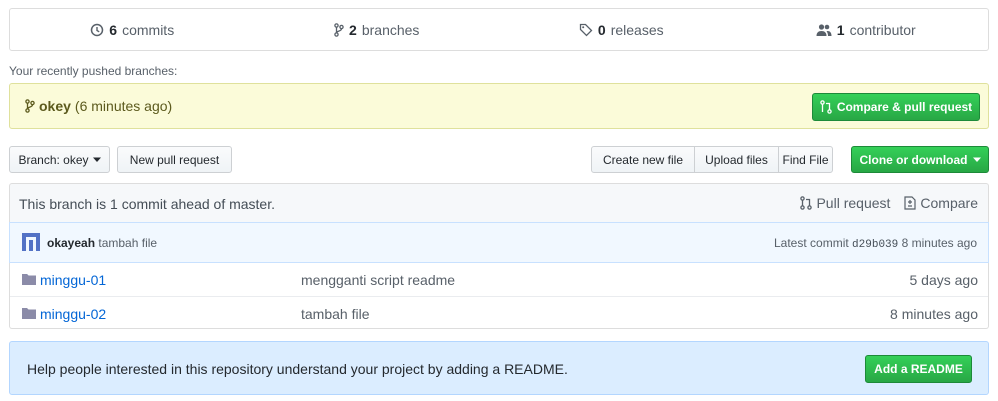 The image size is (998, 401). I want to click on commit-sha: d29b039, so click(875, 245).